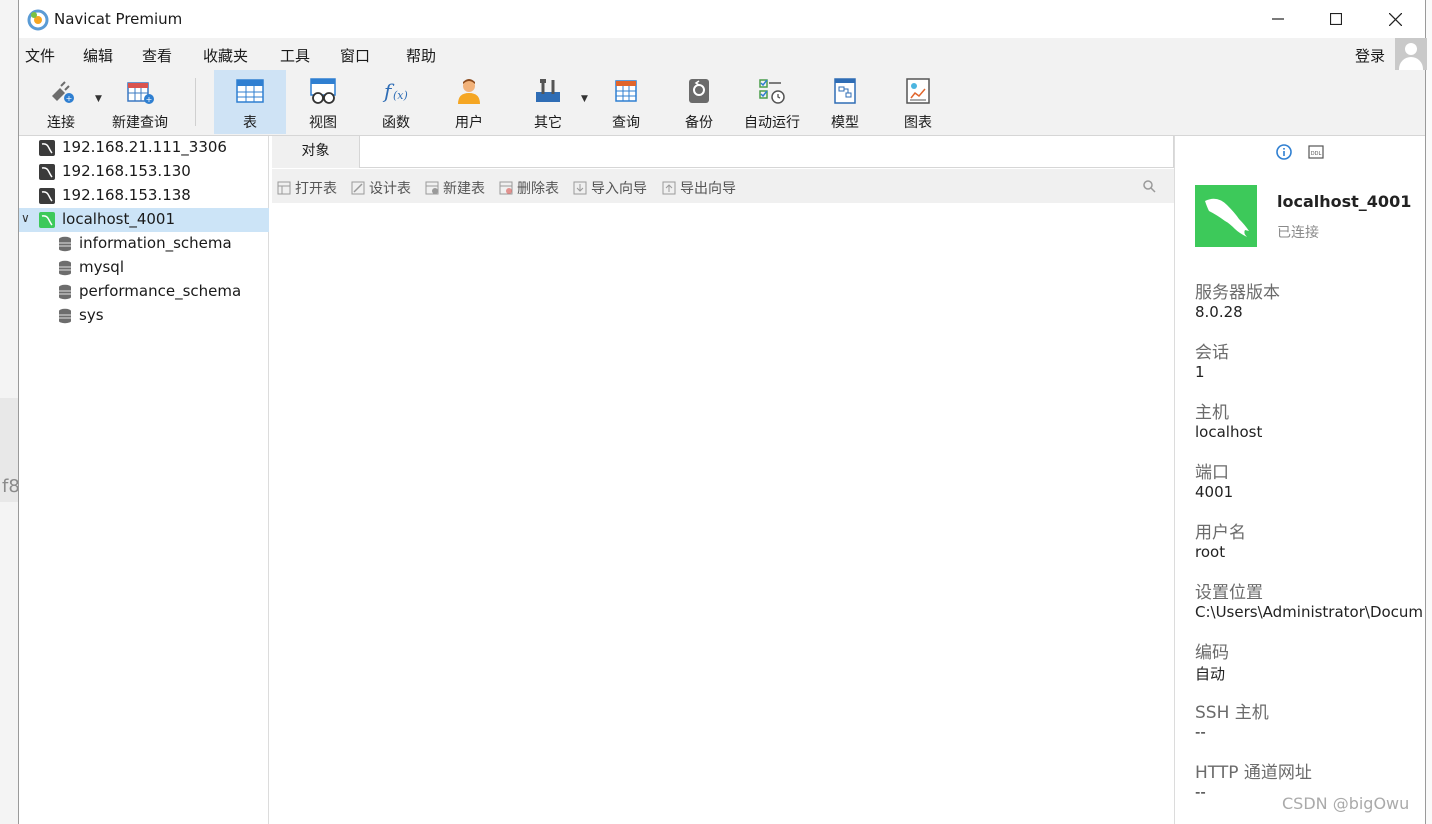 This screenshot has width=1432, height=824. I want to click on menu-tools: 工具, so click(295, 55).